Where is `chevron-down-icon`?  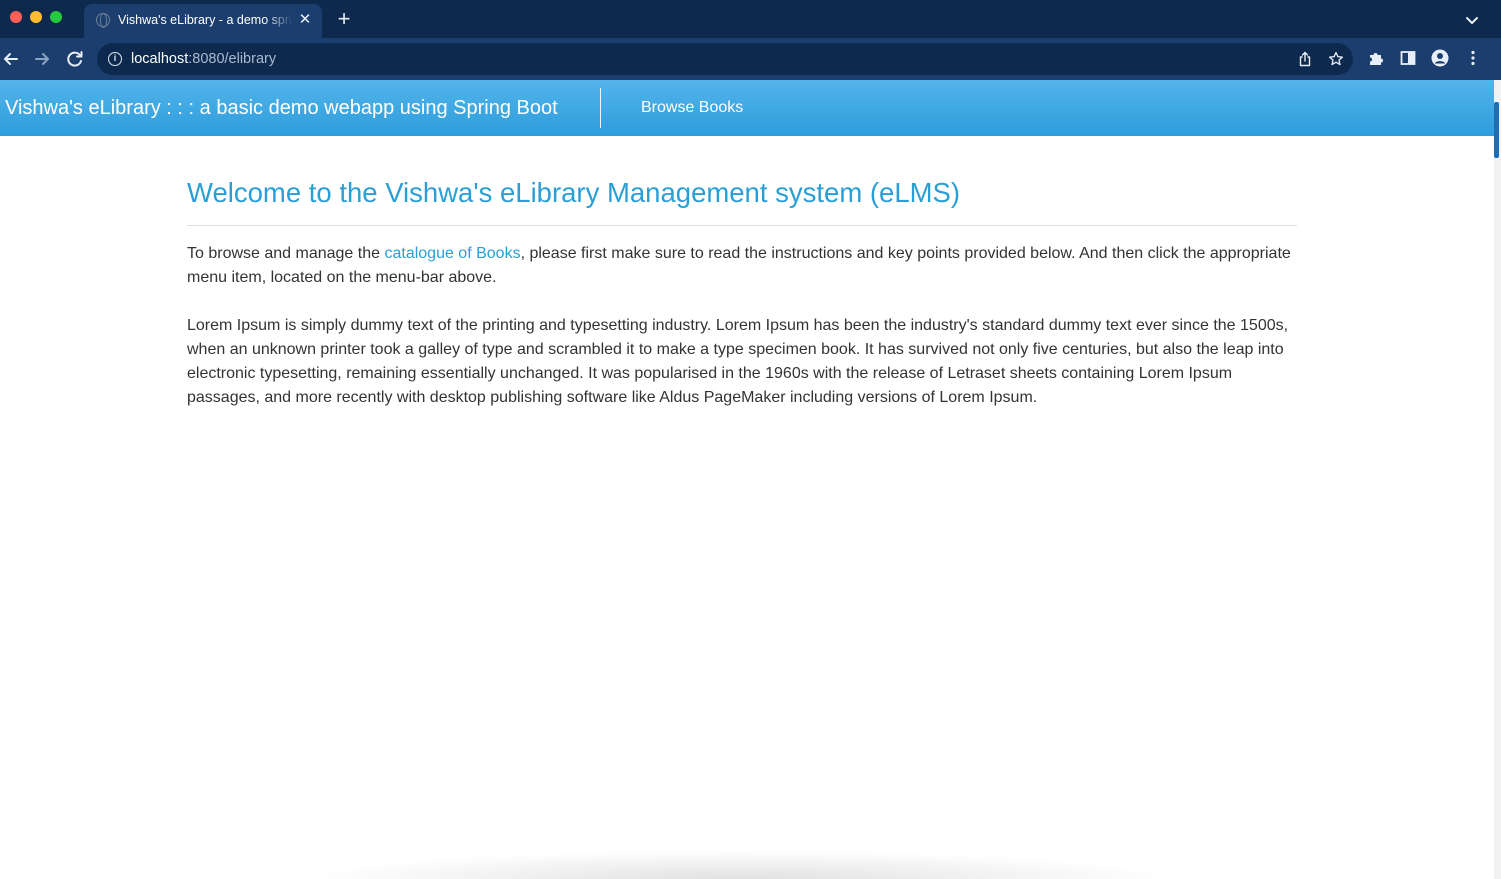
chevron-down-icon is located at coordinates (1472, 20).